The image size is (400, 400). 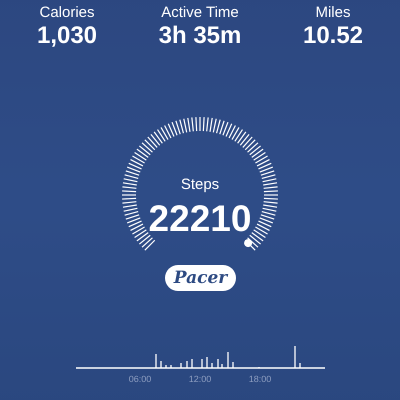 What do you see at coordinates (200, 13) in the screenshot?
I see `stat-label: Active Time` at bounding box center [200, 13].